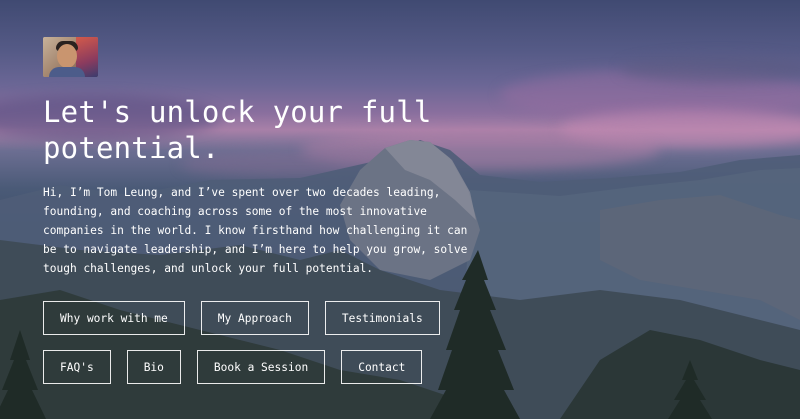 This screenshot has width=800, height=419. I want to click on page-title: Let's unlock your full potential., so click(237, 130).